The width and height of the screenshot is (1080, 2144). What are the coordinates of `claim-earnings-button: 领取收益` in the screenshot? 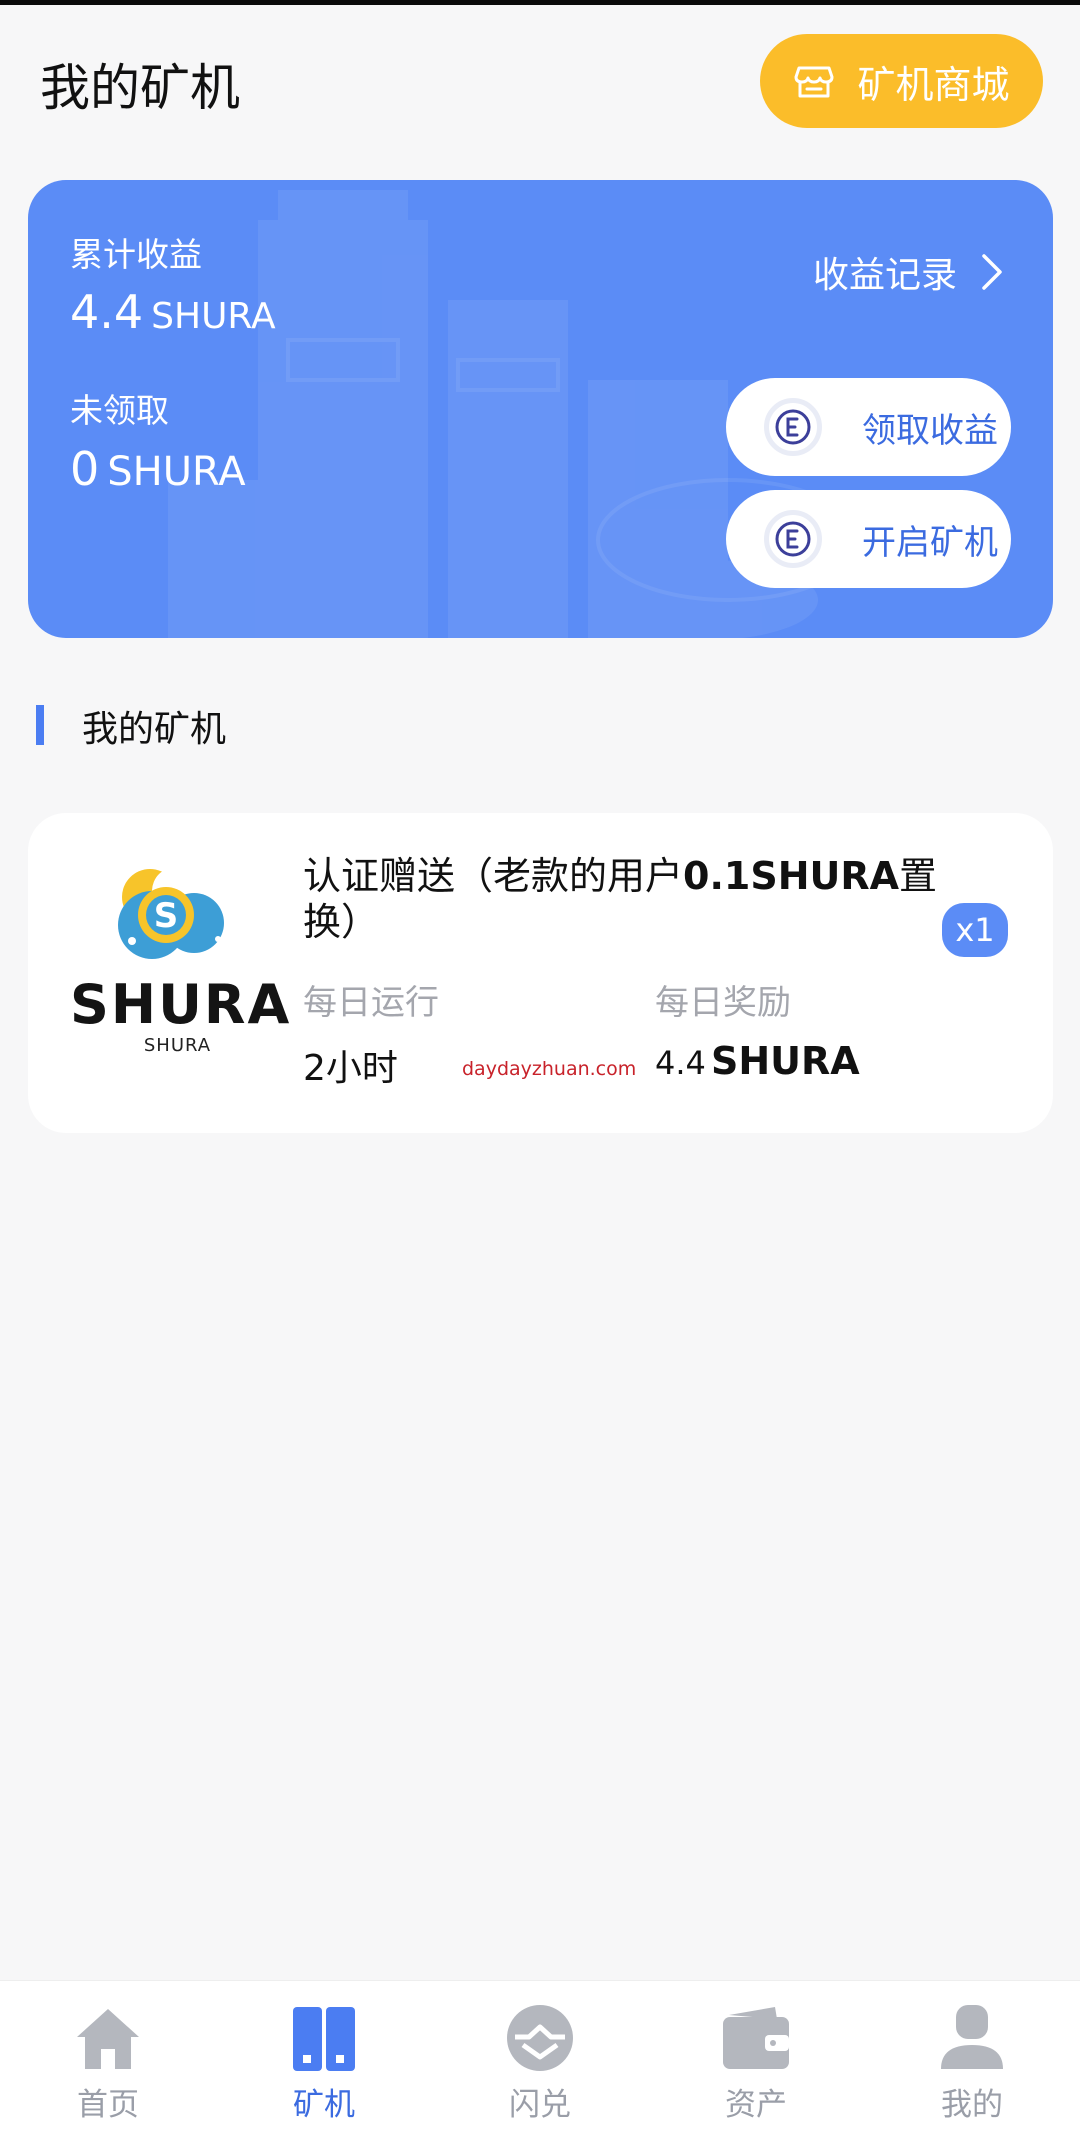 It's located at (868, 427).